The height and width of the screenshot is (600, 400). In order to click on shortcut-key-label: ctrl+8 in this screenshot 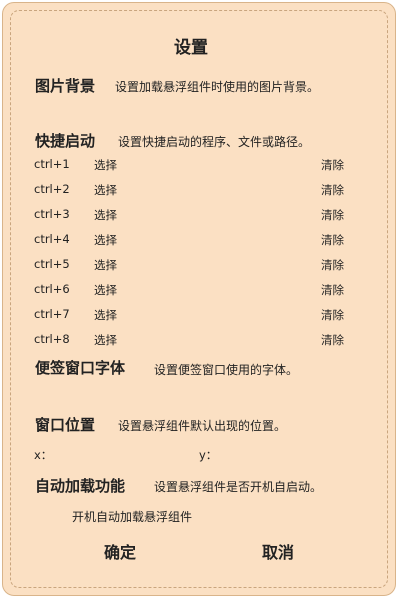, I will do `click(52, 339)`.